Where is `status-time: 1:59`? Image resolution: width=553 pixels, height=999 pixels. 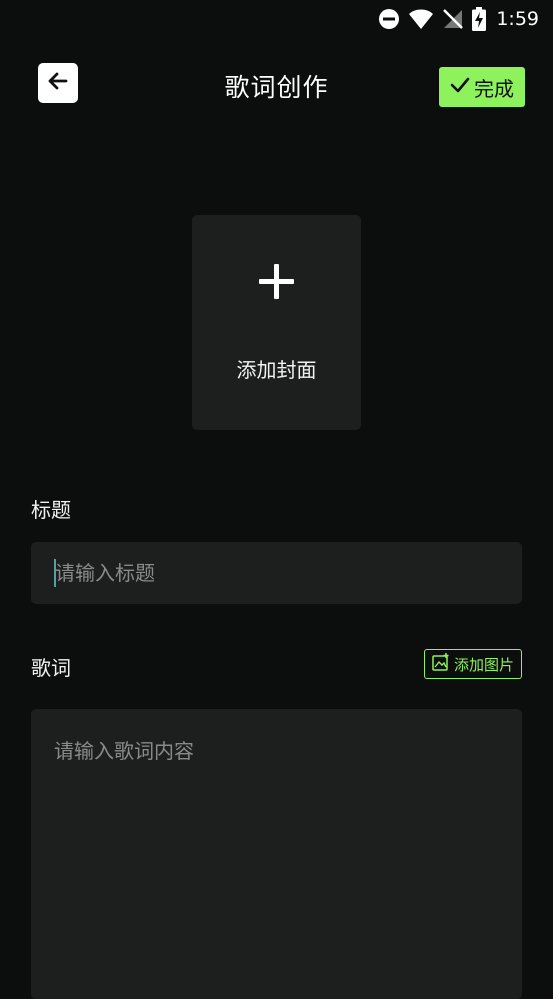 status-time: 1:59 is located at coordinates (517, 19).